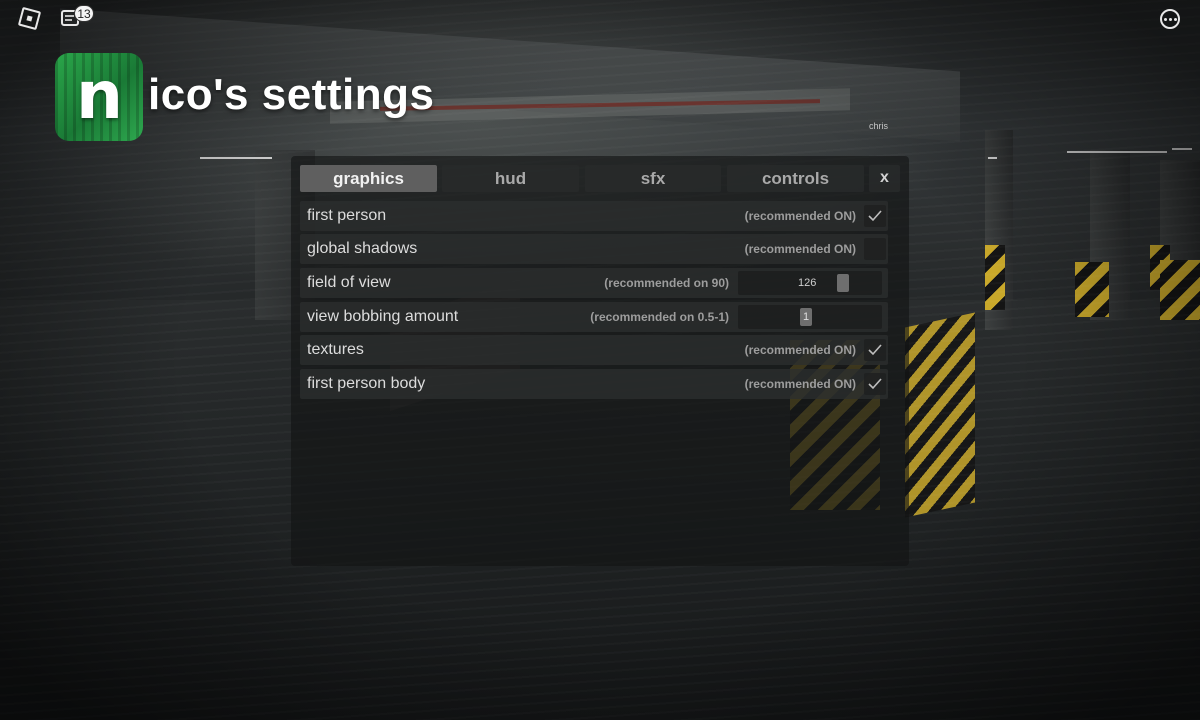 Image resolution: width=1200 pixels, height=720 pixels. I want to click on slider-value: 1, so click(806, 317).